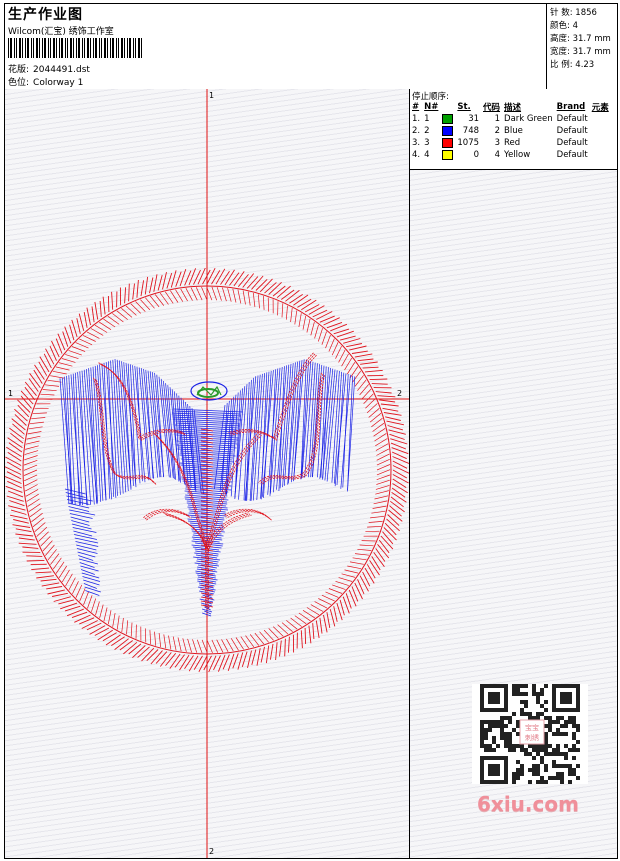 This screenshot has height=861, width=620. I want to click on barcode, so click(75, 48).